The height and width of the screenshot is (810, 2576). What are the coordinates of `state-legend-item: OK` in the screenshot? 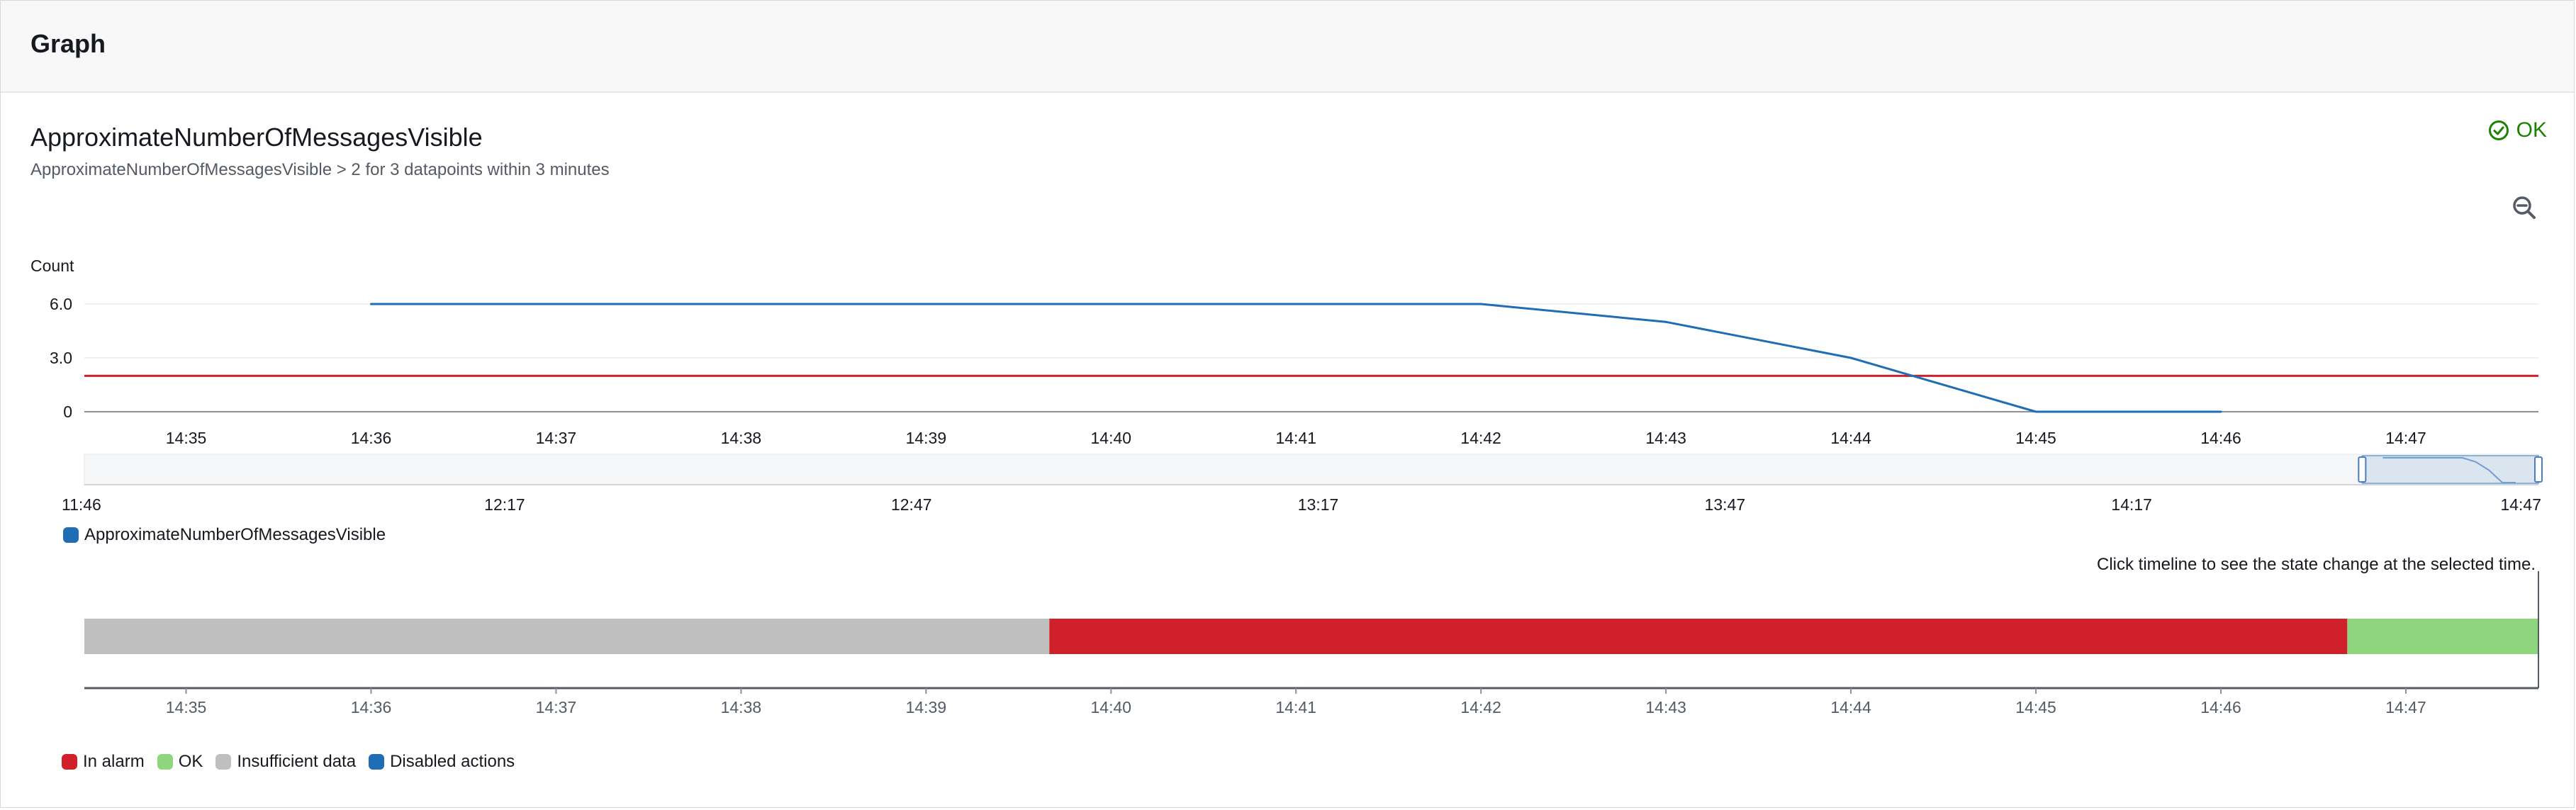 It's located at (180, 762).